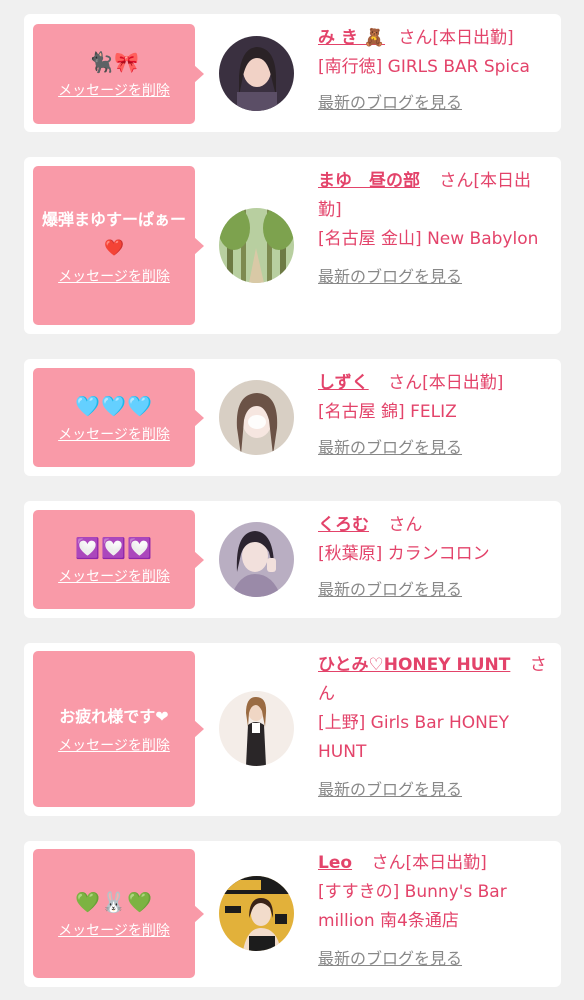 The image size is (584, 1000). I want to click on shop-link: [上野] Girls Bar HONEY HUNT, so click(438, 738).